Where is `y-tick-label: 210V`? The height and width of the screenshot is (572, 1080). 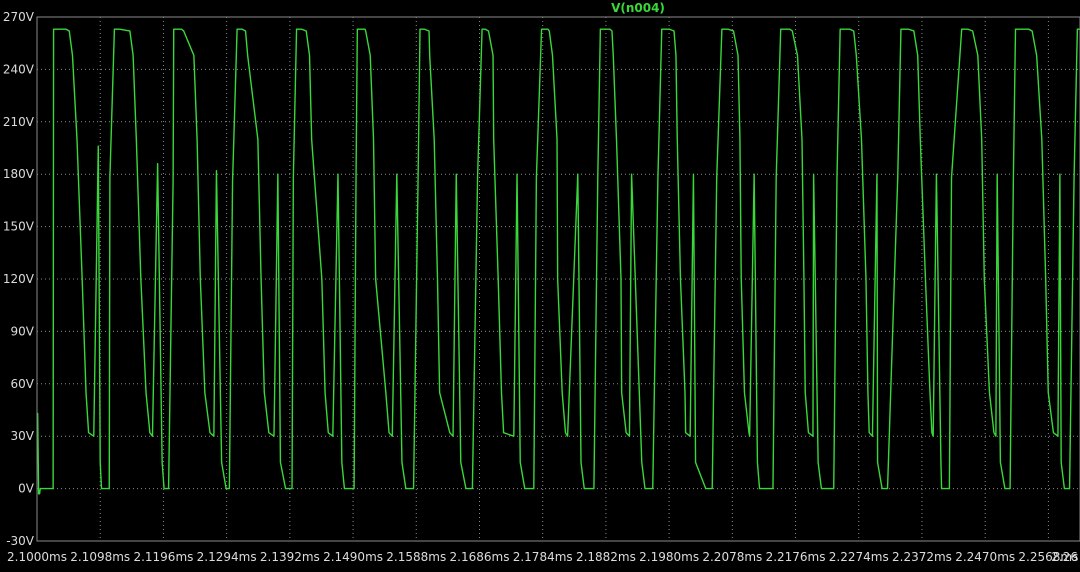 y-tick-label: 210V is located at coordinates (19, 122).